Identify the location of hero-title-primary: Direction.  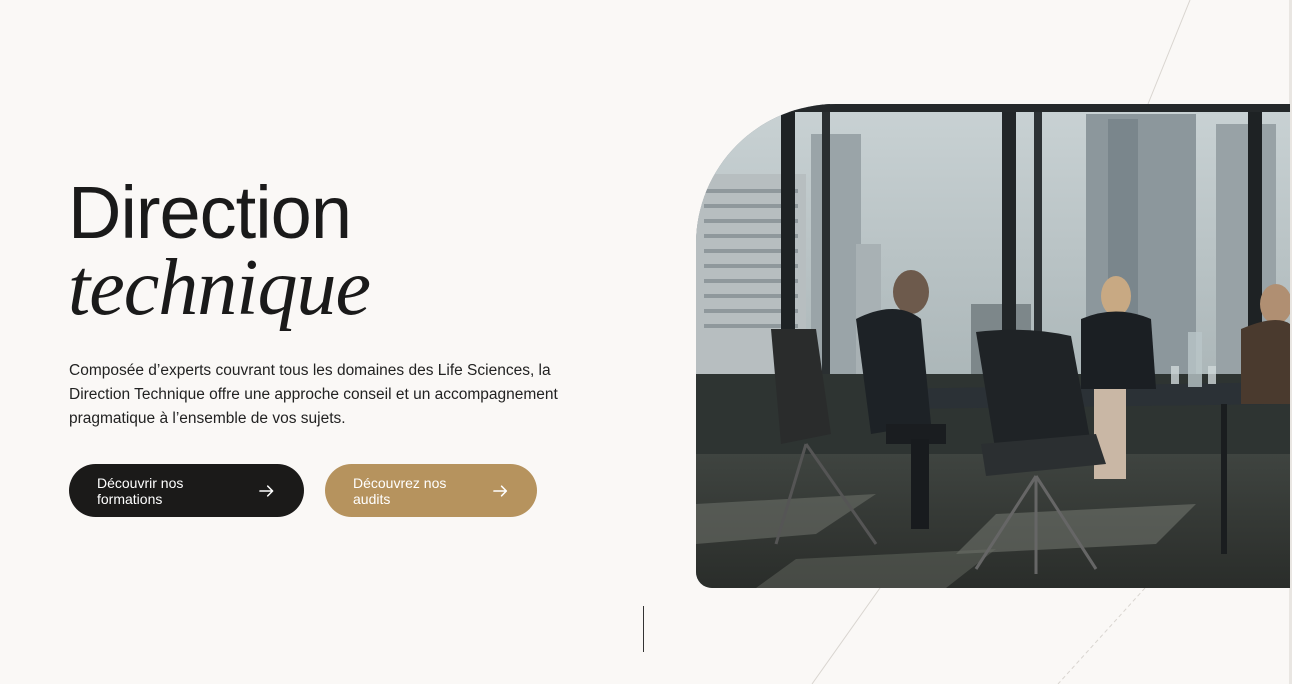
(210, 212).